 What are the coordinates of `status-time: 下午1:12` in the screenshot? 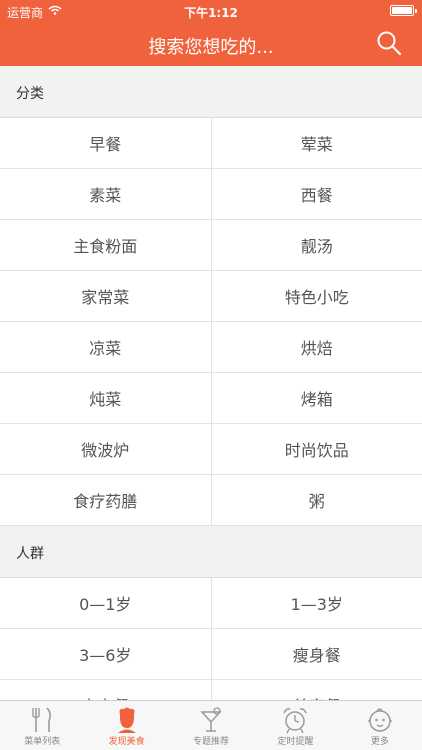 It's located at (211, 13).